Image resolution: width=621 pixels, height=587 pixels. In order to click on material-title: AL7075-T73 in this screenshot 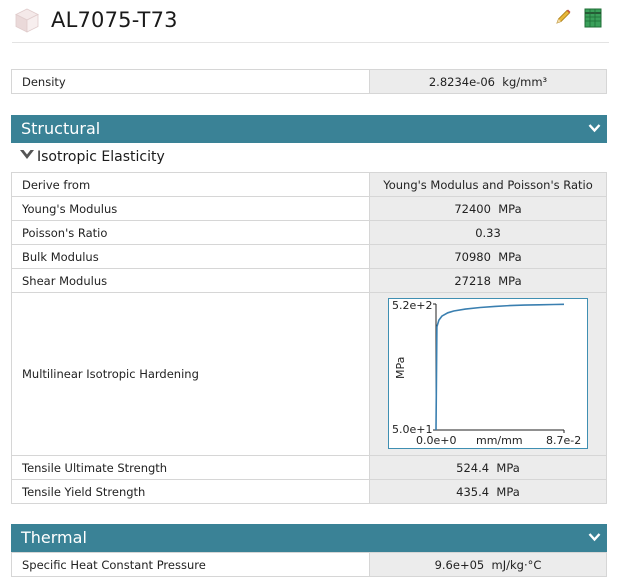, I will do `click(114, 20)`.